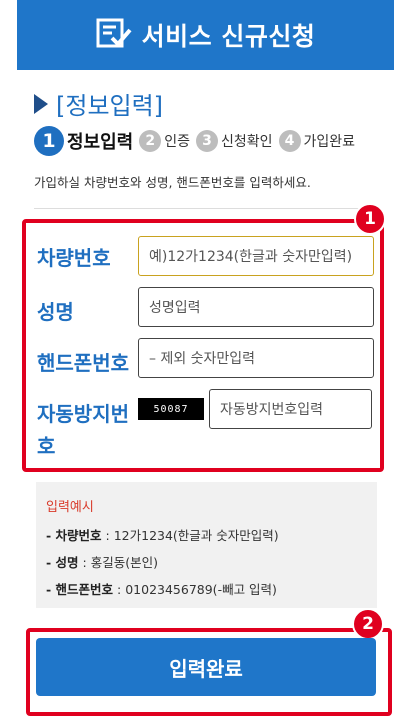 The height and width of the screenshot is (724, 411). What do you see at coordinates (83, 430) in the screenshot?
I see `captcha-label: 자동방지번호` at bounding box center [83, 430].